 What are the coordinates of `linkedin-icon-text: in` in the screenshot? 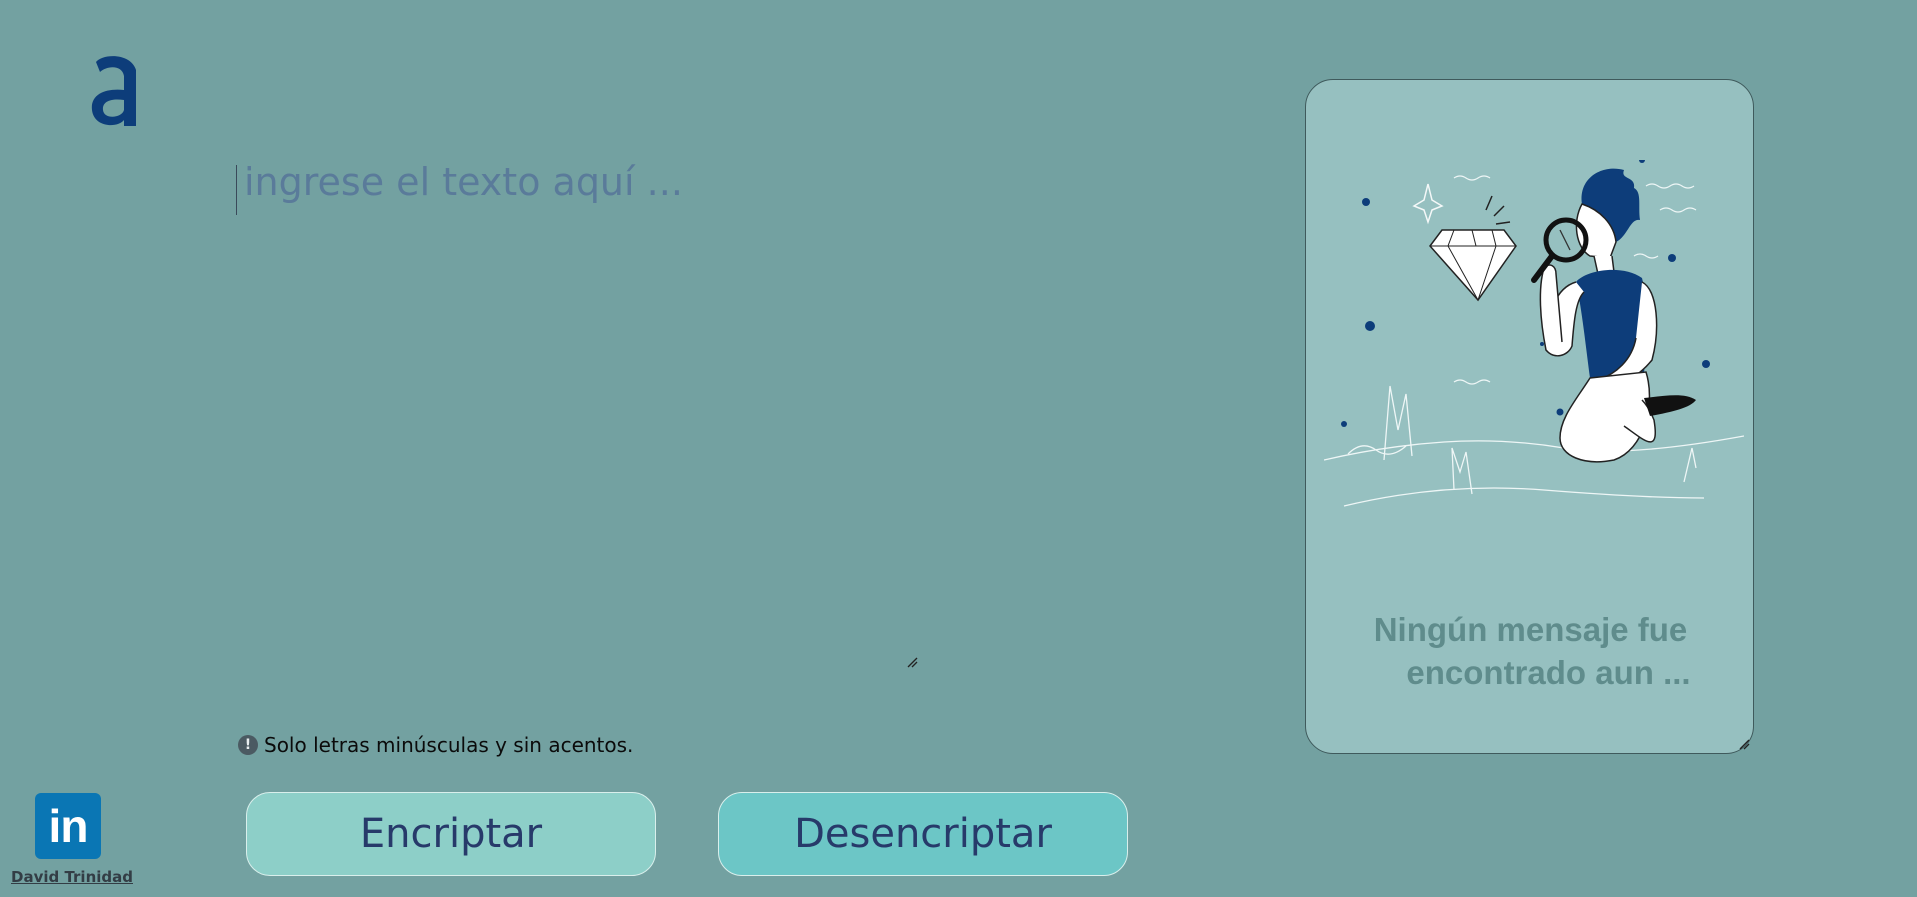 It's located at (68, 826).